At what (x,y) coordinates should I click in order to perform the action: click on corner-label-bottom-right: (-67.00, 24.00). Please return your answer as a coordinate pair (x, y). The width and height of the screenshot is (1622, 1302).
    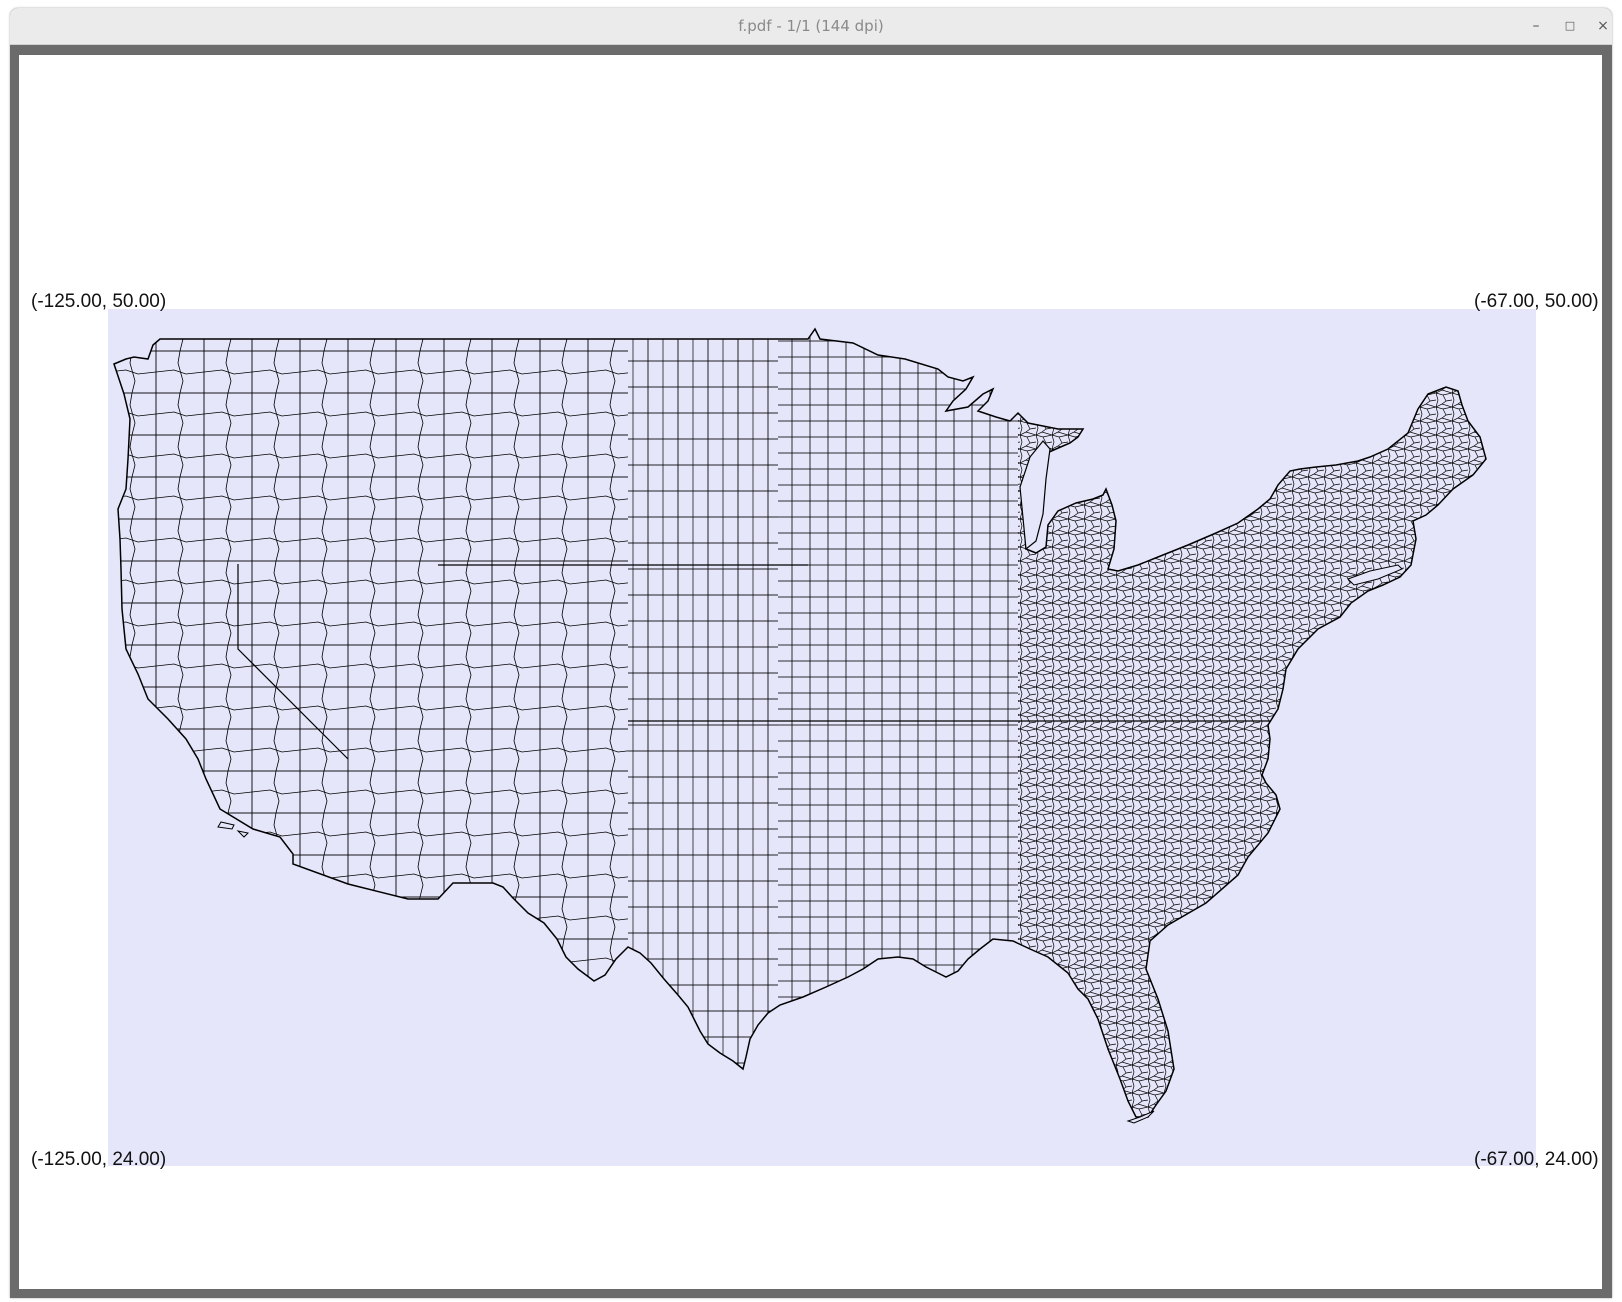
    Looking at the image, I should click on (1536, 1159).